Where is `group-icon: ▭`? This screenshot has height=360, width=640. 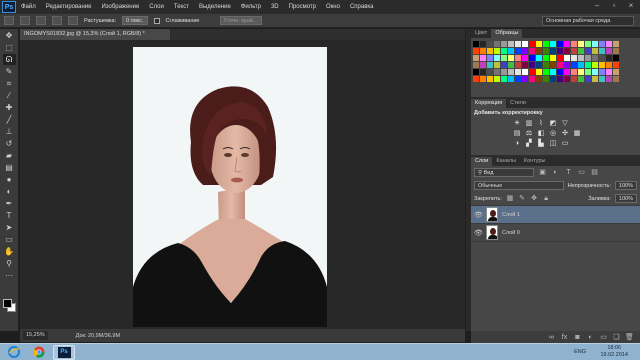
group-icon: ▭ is located at coordinates (603, 337).